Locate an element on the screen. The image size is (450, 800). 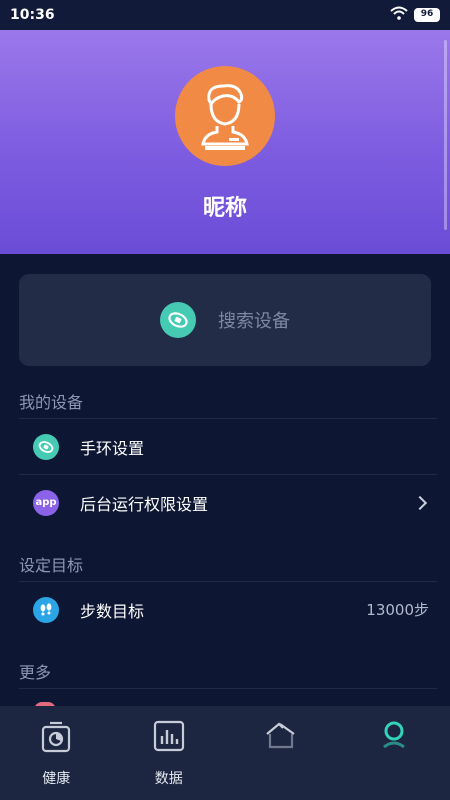
list-item-background-permission: app 后台运行权限设置 is located at coordinates (228, 502).